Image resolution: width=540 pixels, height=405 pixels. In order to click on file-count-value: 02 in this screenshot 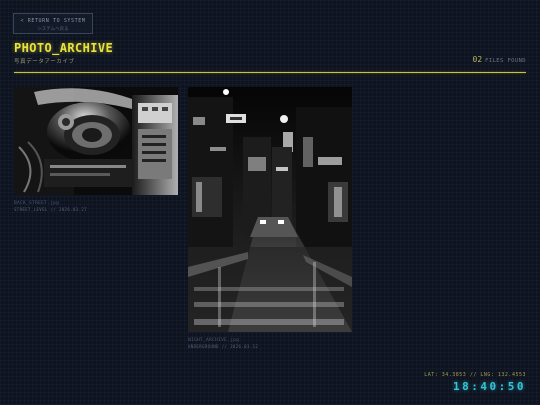, I will do `click(477, 59)`.